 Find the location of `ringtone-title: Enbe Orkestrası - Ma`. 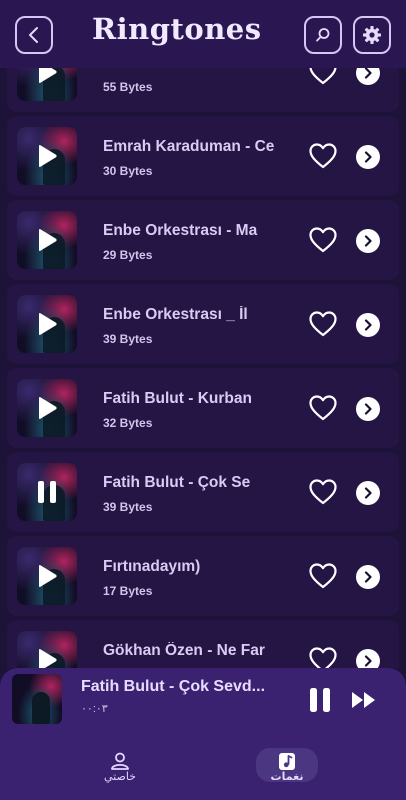

ringtone-title: Enbe Orkestrası - Ma is located at coordinates (180, 230).